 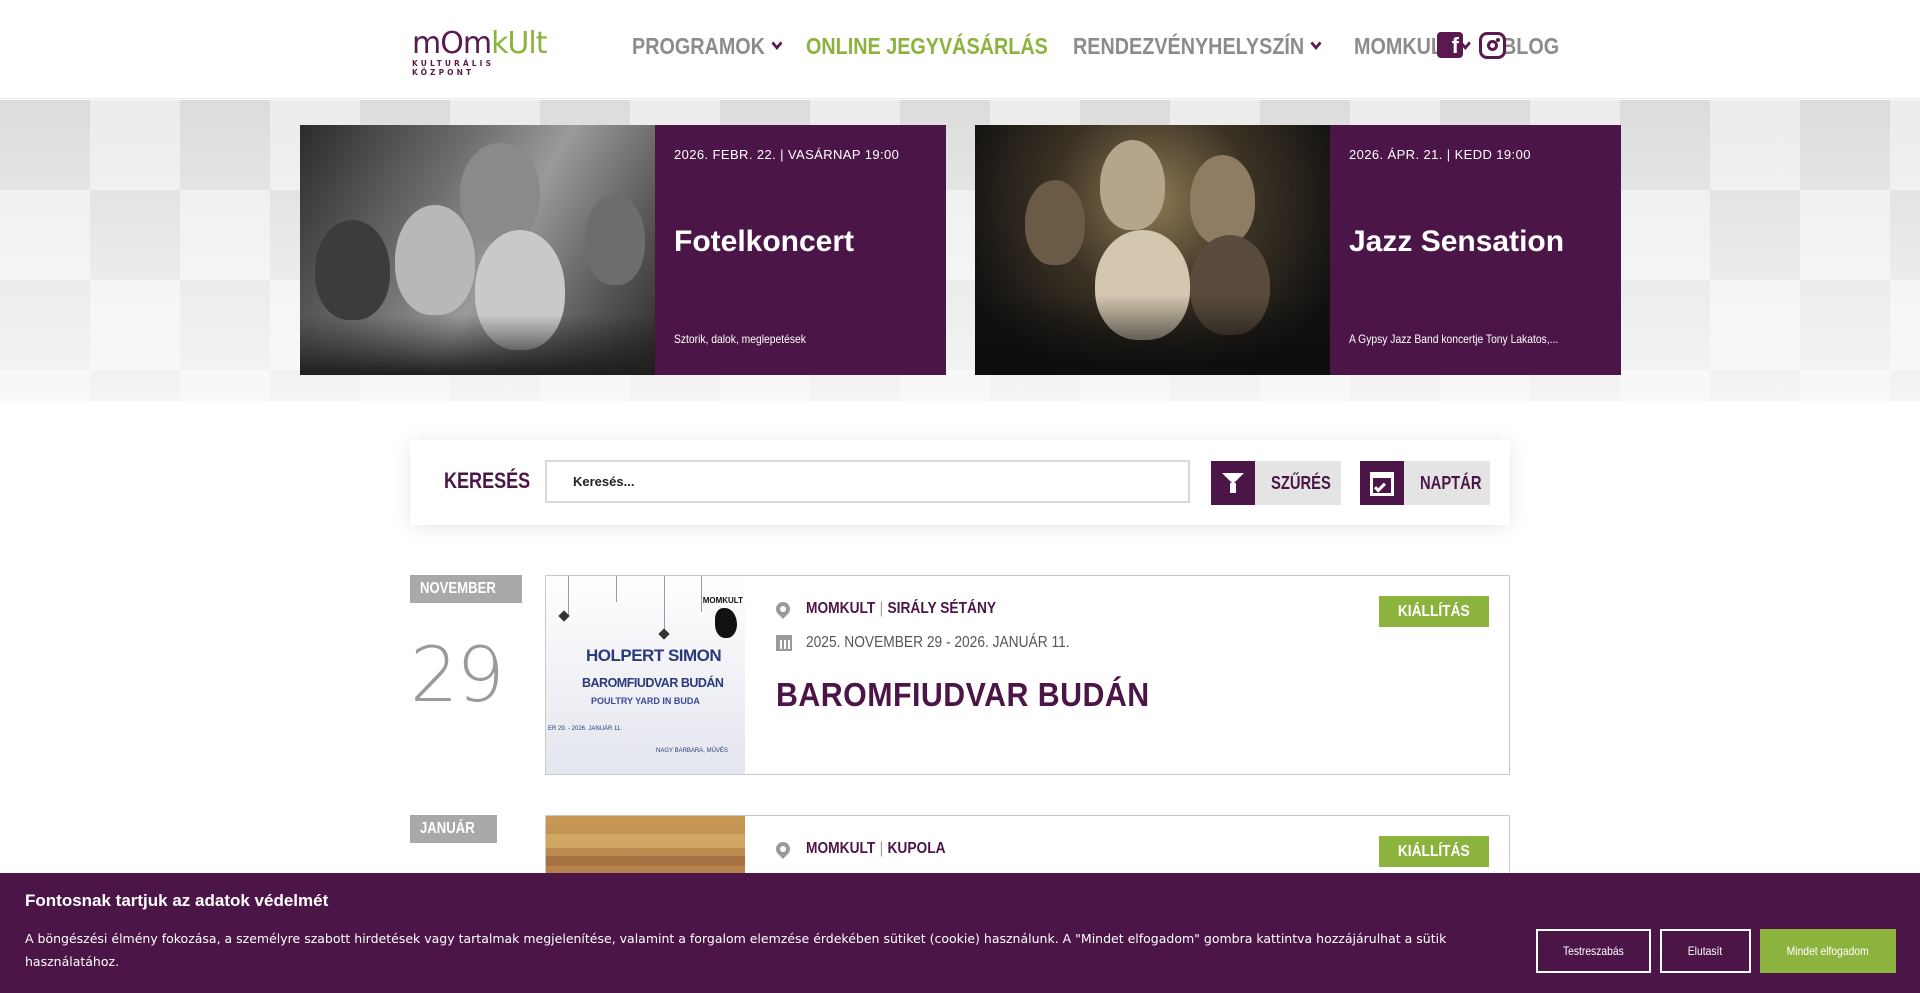 I want to click on event-dates: 2025. NOVEMBER 29 - 2026. JANUÁR 11., so click(x=944, y=643).